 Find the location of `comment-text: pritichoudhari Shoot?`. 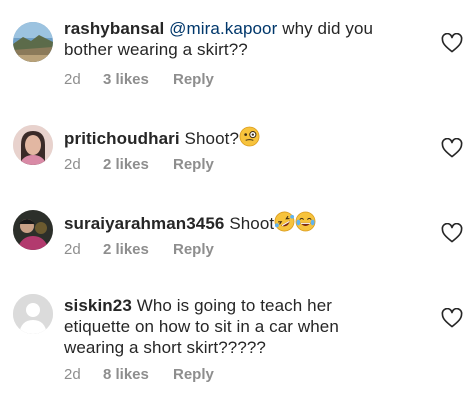

comment-text: pritichoudhari Shoot? is located at coordinates (245, 137).